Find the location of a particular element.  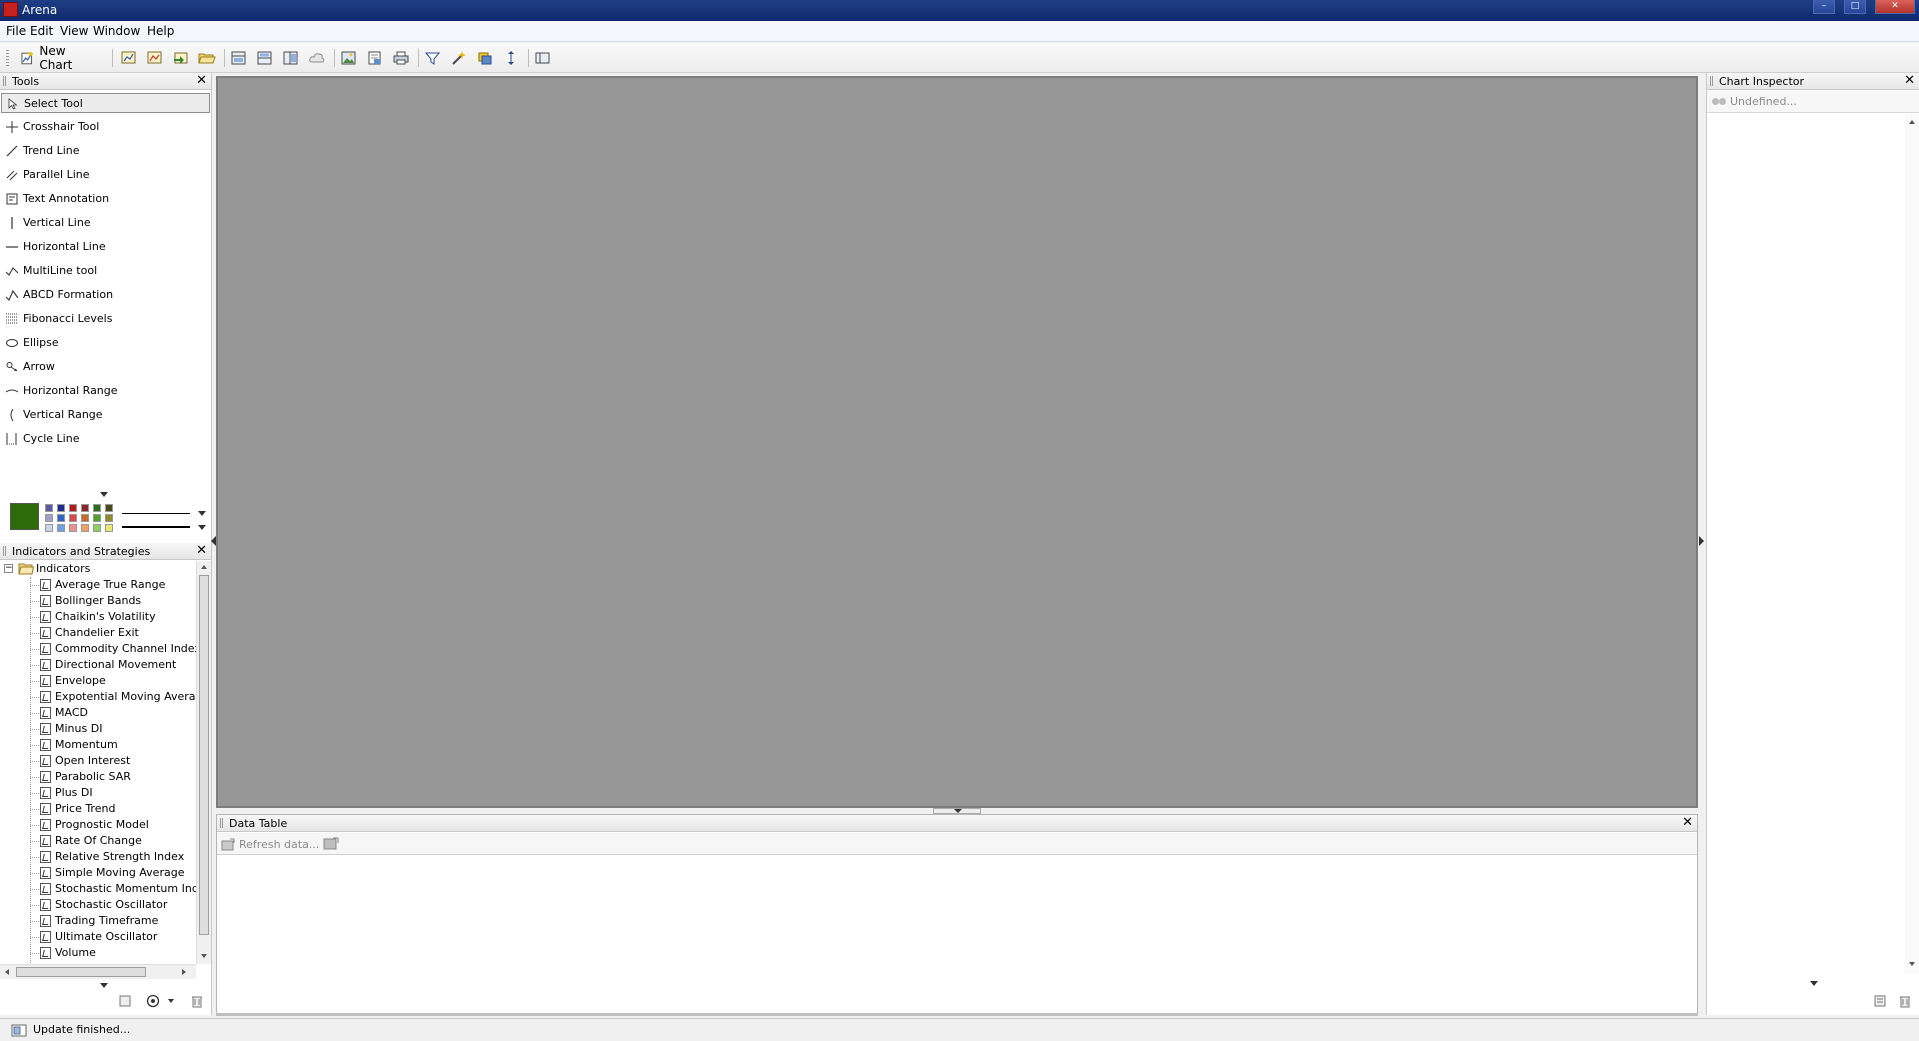

indicators-vertical-scrollbar is located at coordinates (203, 762).